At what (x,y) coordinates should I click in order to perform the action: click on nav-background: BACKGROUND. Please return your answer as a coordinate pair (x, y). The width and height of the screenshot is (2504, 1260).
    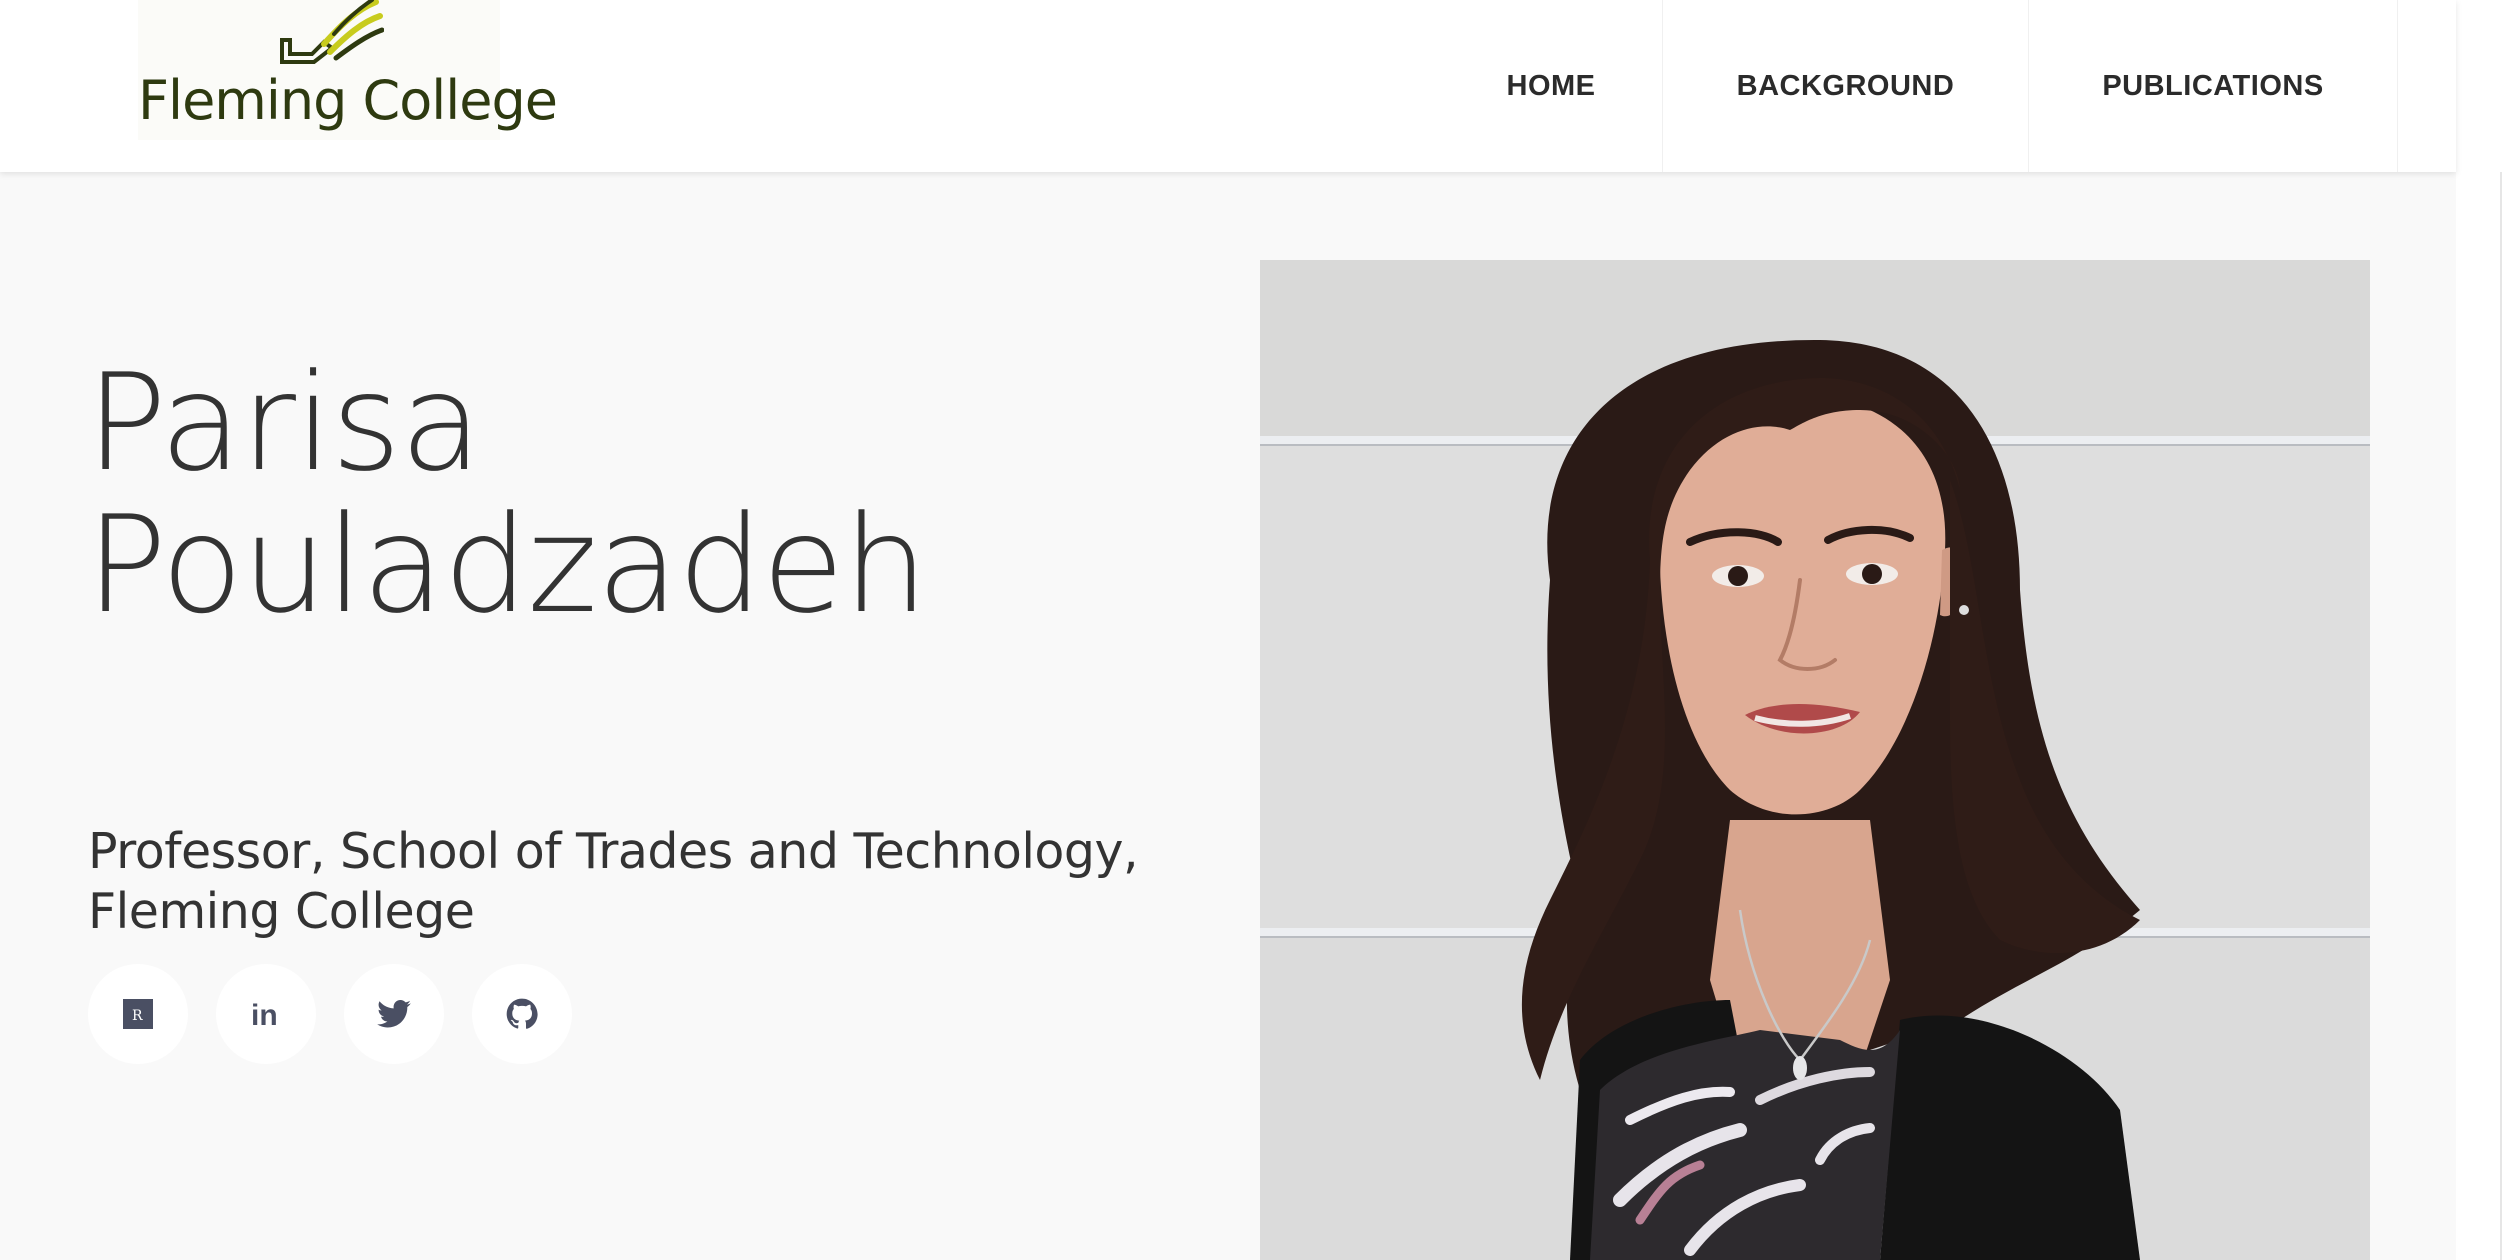
    Looking at the image, I should click on (1845, 86).